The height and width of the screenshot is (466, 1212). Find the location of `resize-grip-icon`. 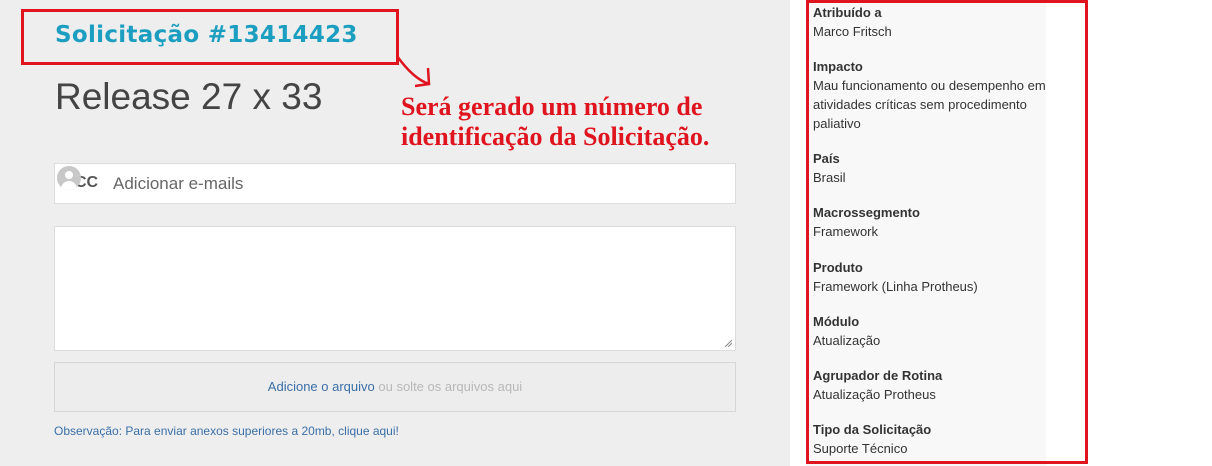

resize-grip-icon is located at coordinates (728, 343).